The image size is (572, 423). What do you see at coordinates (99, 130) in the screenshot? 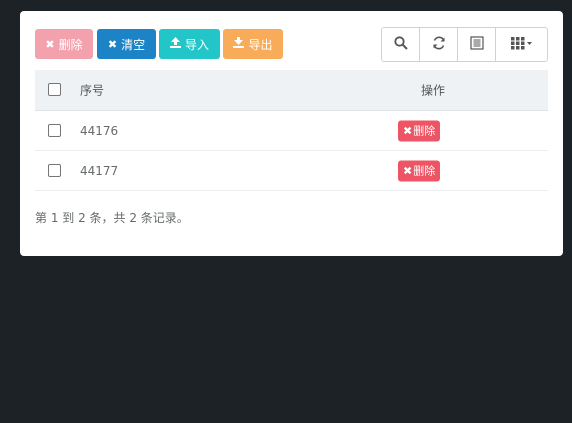
I see `row-id: 44176` at bounding box center [99, 130].